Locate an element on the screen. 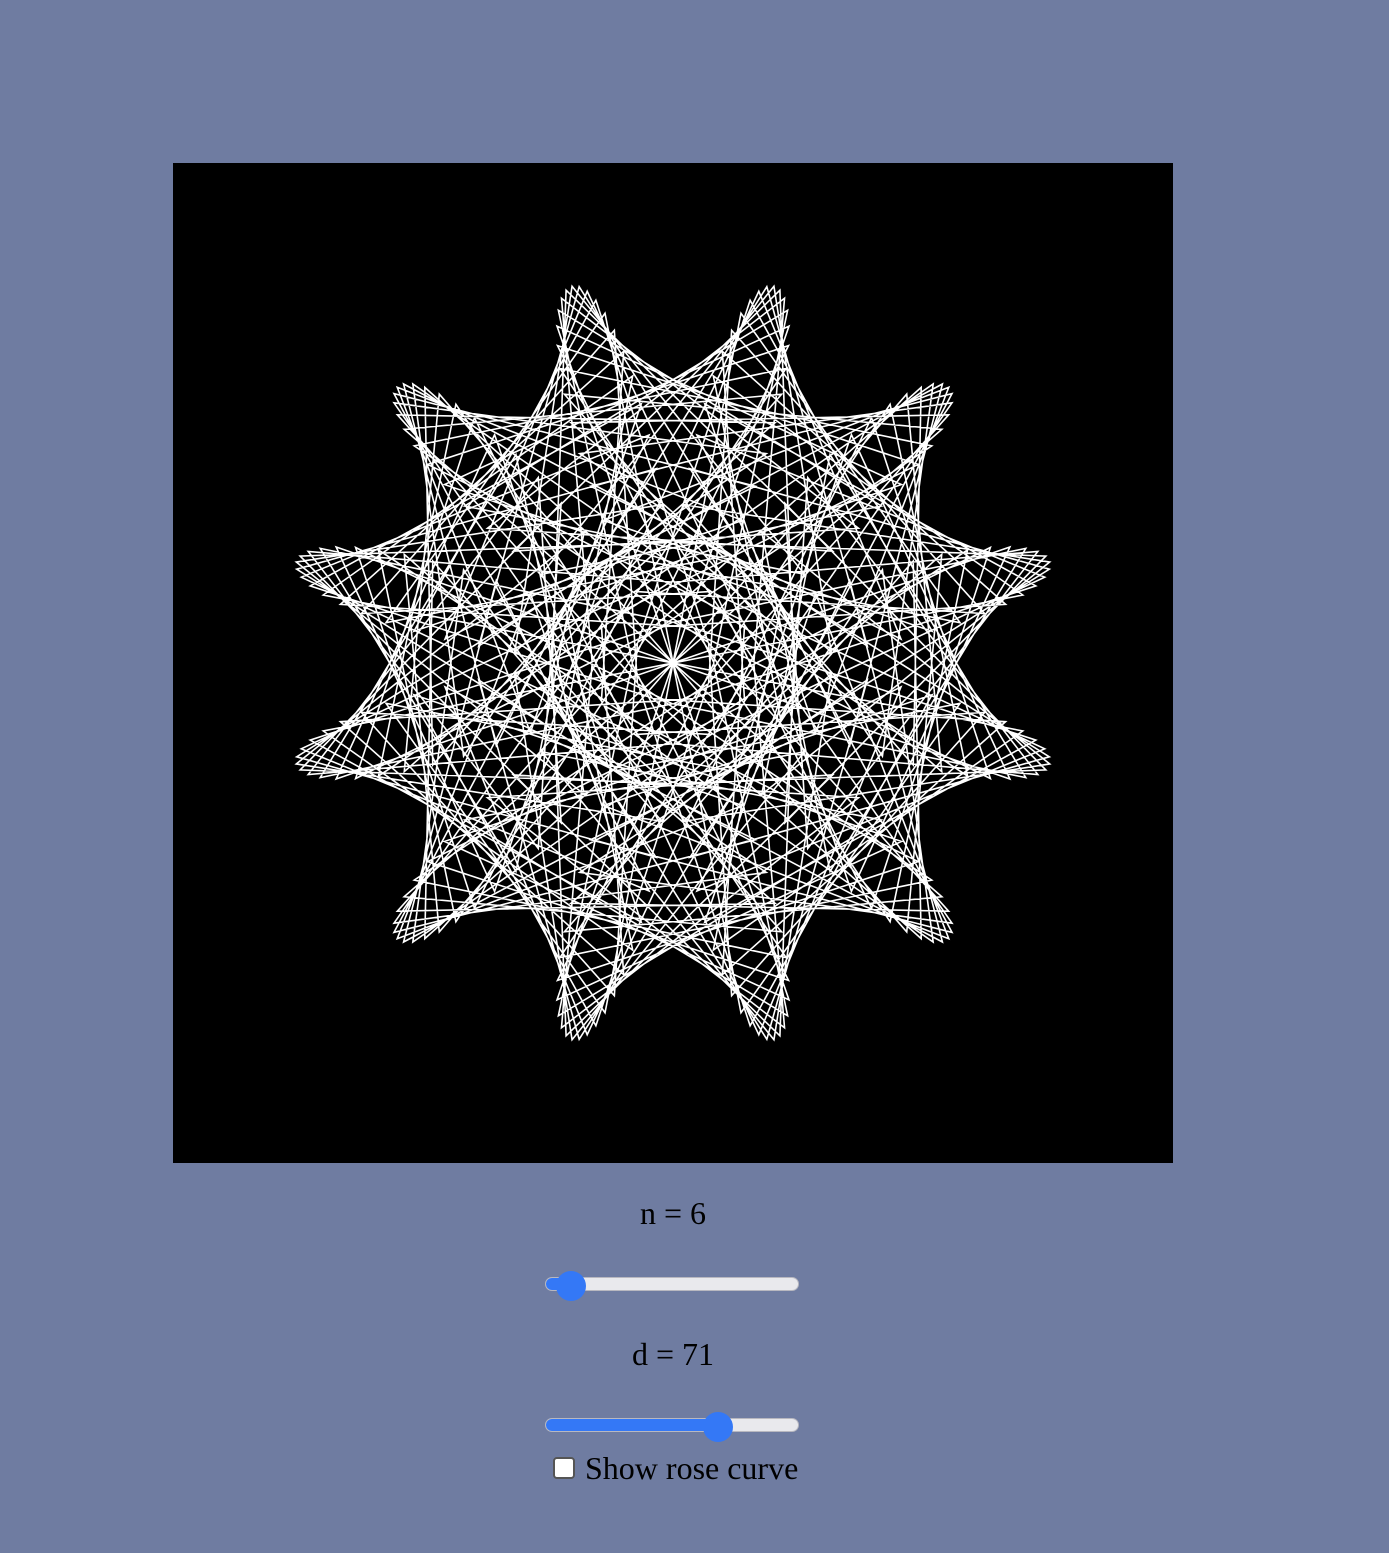 The height and width of the screenshot is (1553, 1389). n-slider is located at coordinates (673, 1286).